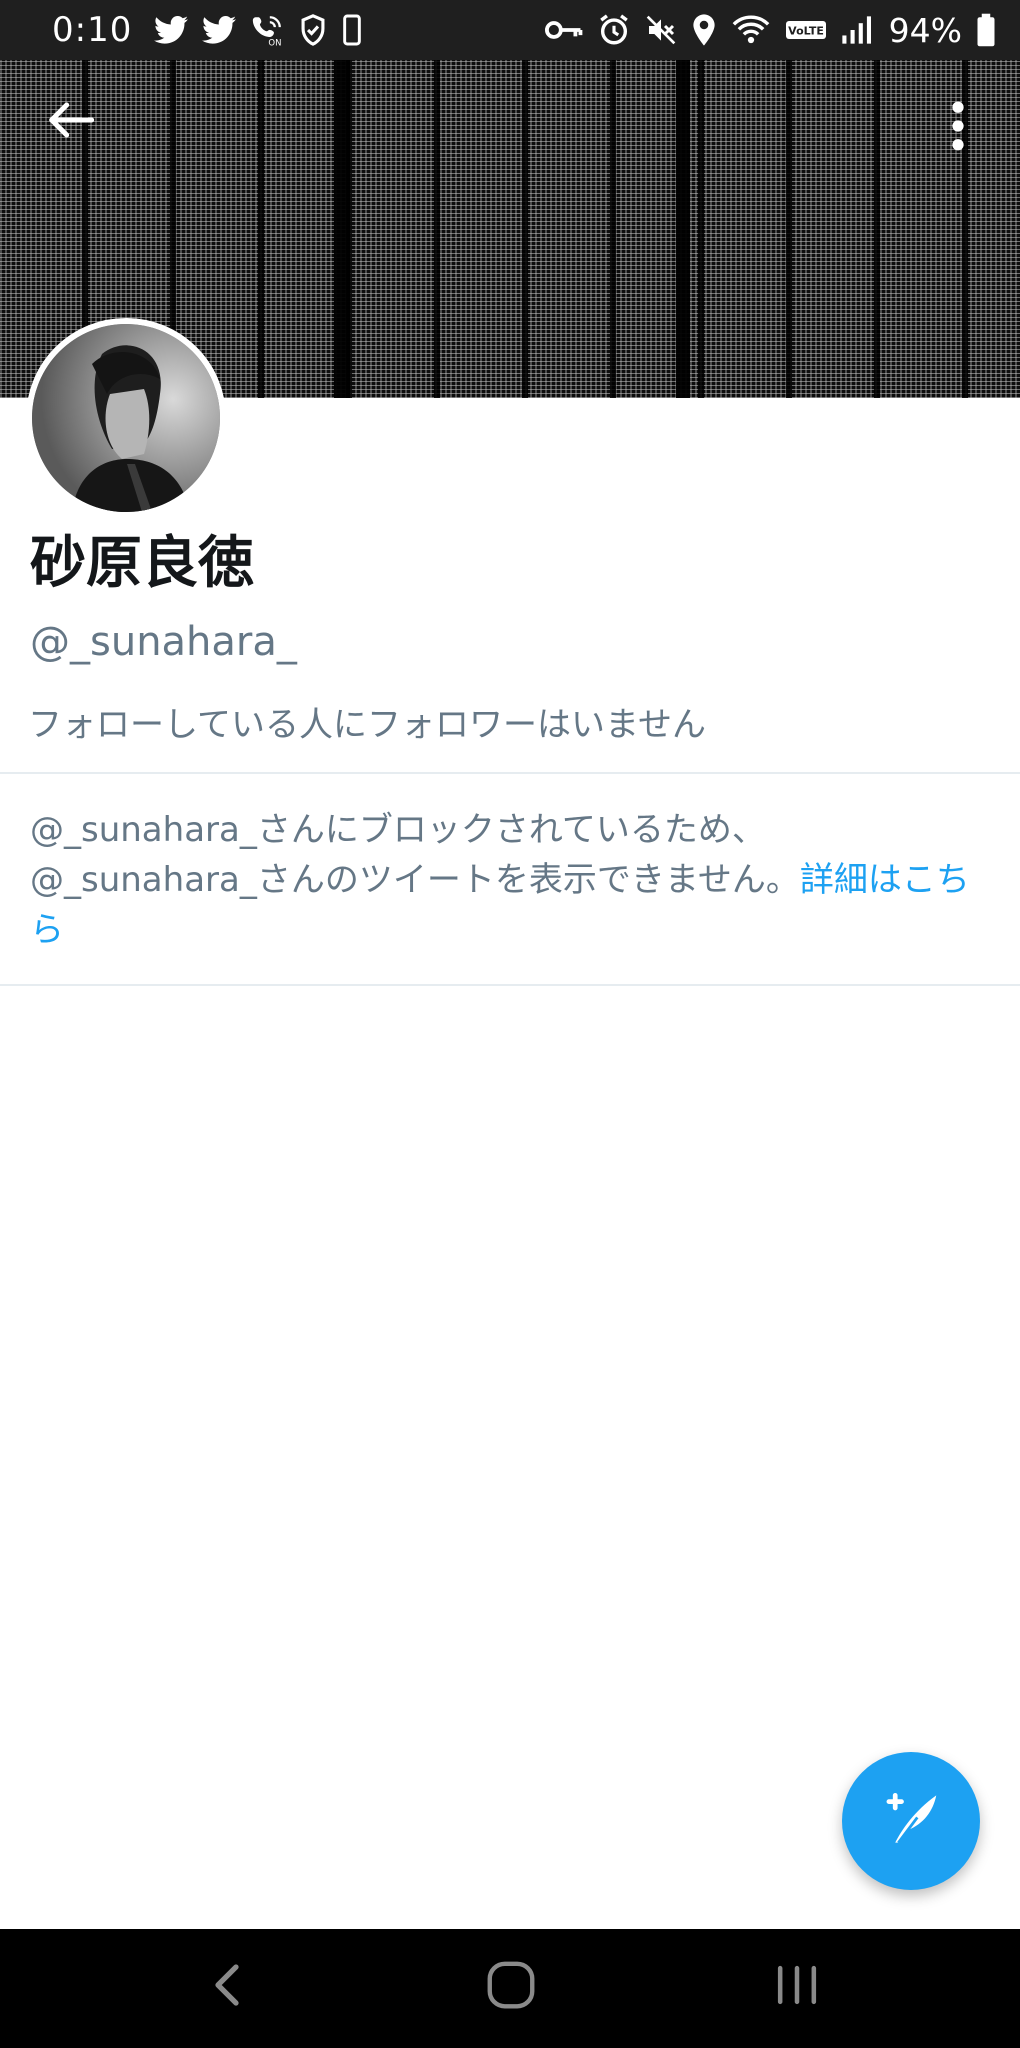 The height and width of the screenshot is (2048, 1020). Describe the element at coordinates (661, 30) in the screenshot. I see `mute-icon` at that location.